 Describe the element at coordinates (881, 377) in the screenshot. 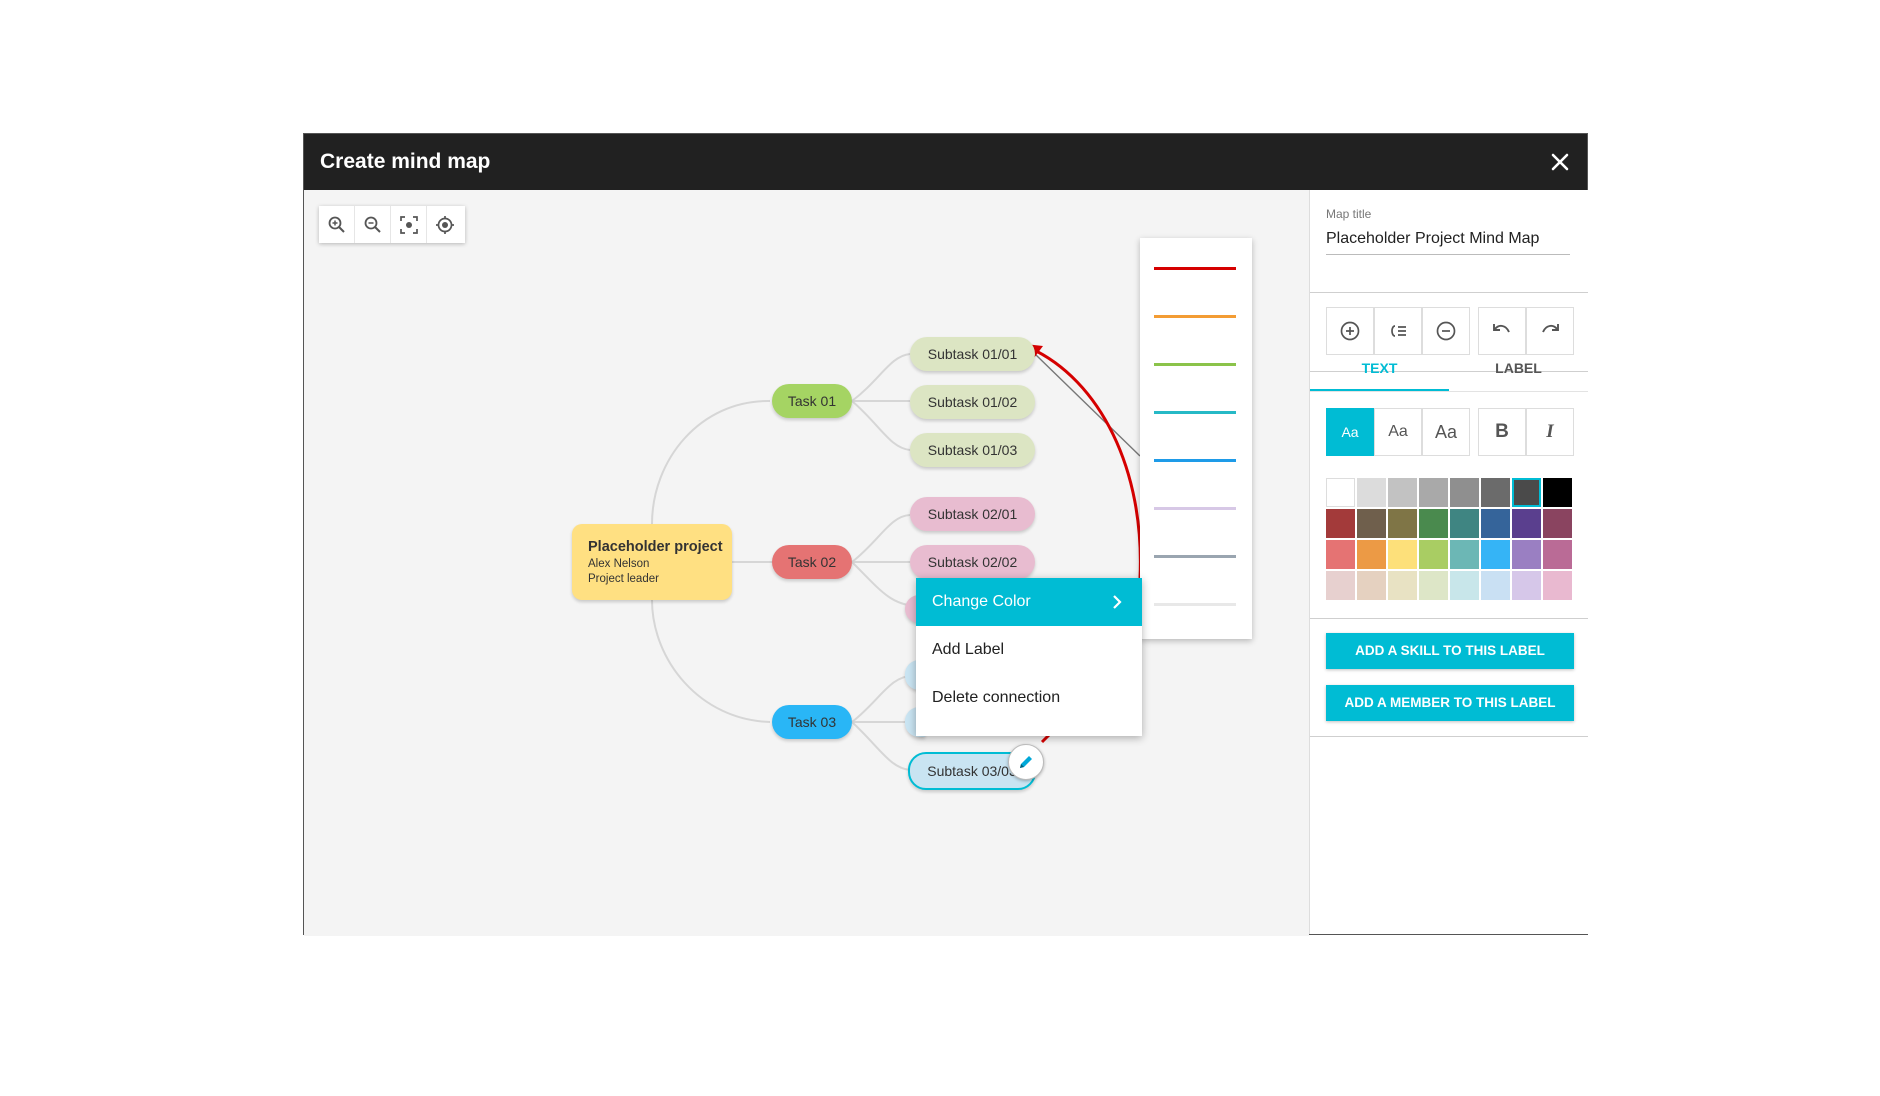

I see `edge-task01-sub0101` at that location.